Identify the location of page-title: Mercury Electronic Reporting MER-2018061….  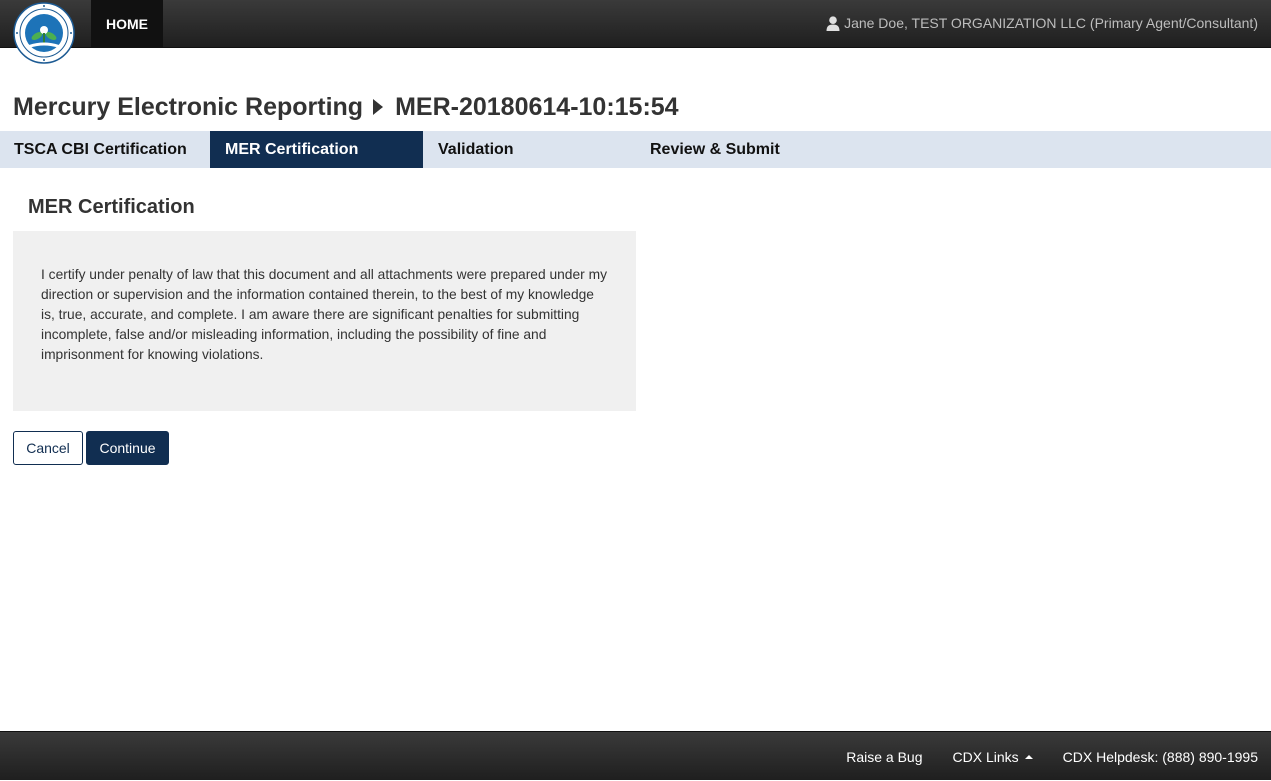
(346, 107).